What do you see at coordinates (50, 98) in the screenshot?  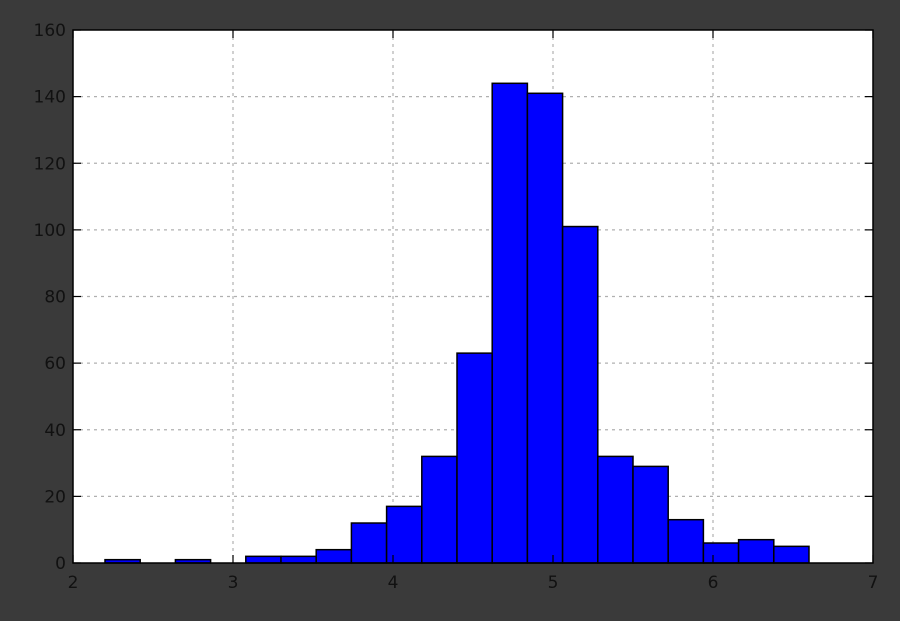 I see `y-tick-label: 140` at bounding box center [50, 98].